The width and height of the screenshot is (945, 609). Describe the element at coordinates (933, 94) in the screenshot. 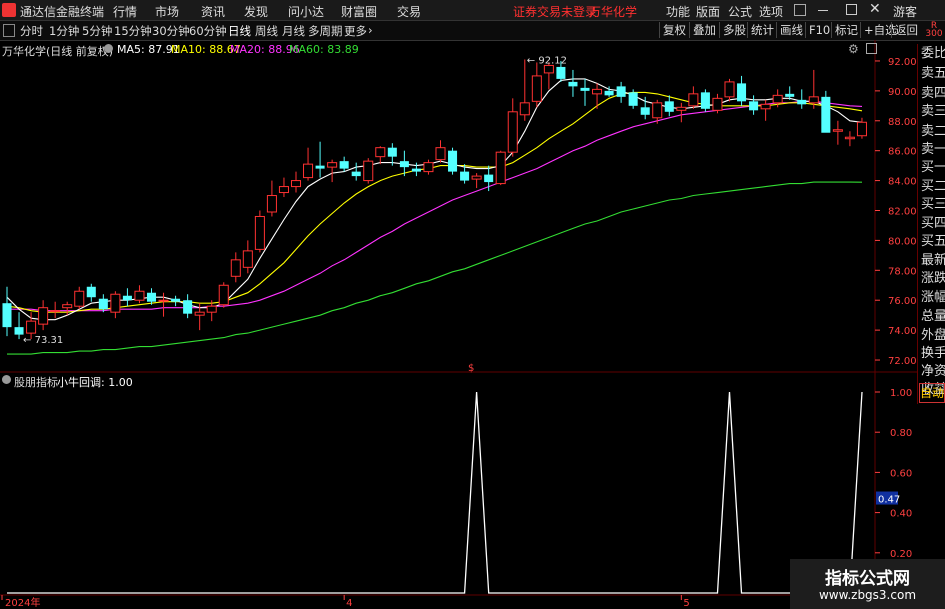

I see `side-item-ask4: 卖四` at that location.